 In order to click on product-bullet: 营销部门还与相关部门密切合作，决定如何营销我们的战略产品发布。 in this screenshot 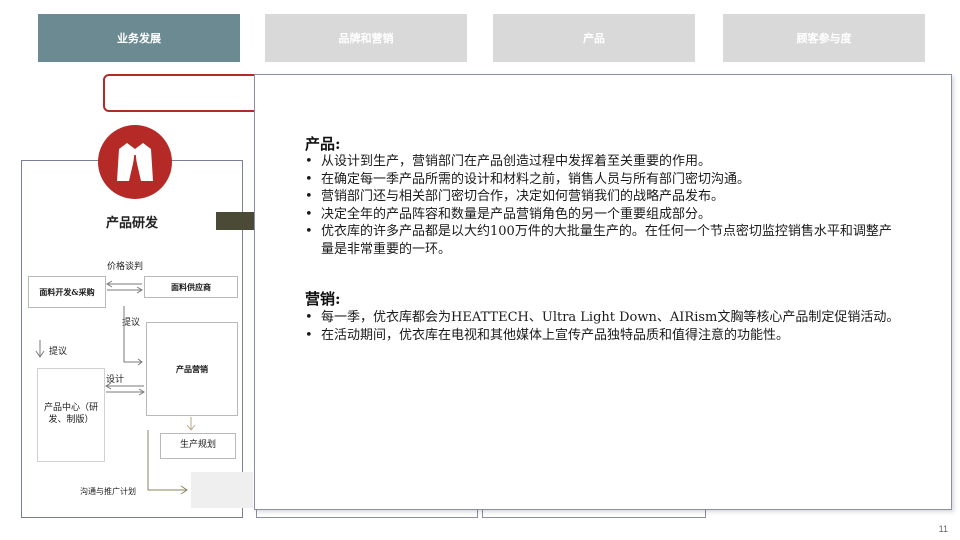, I will do `click(603, 197)`.